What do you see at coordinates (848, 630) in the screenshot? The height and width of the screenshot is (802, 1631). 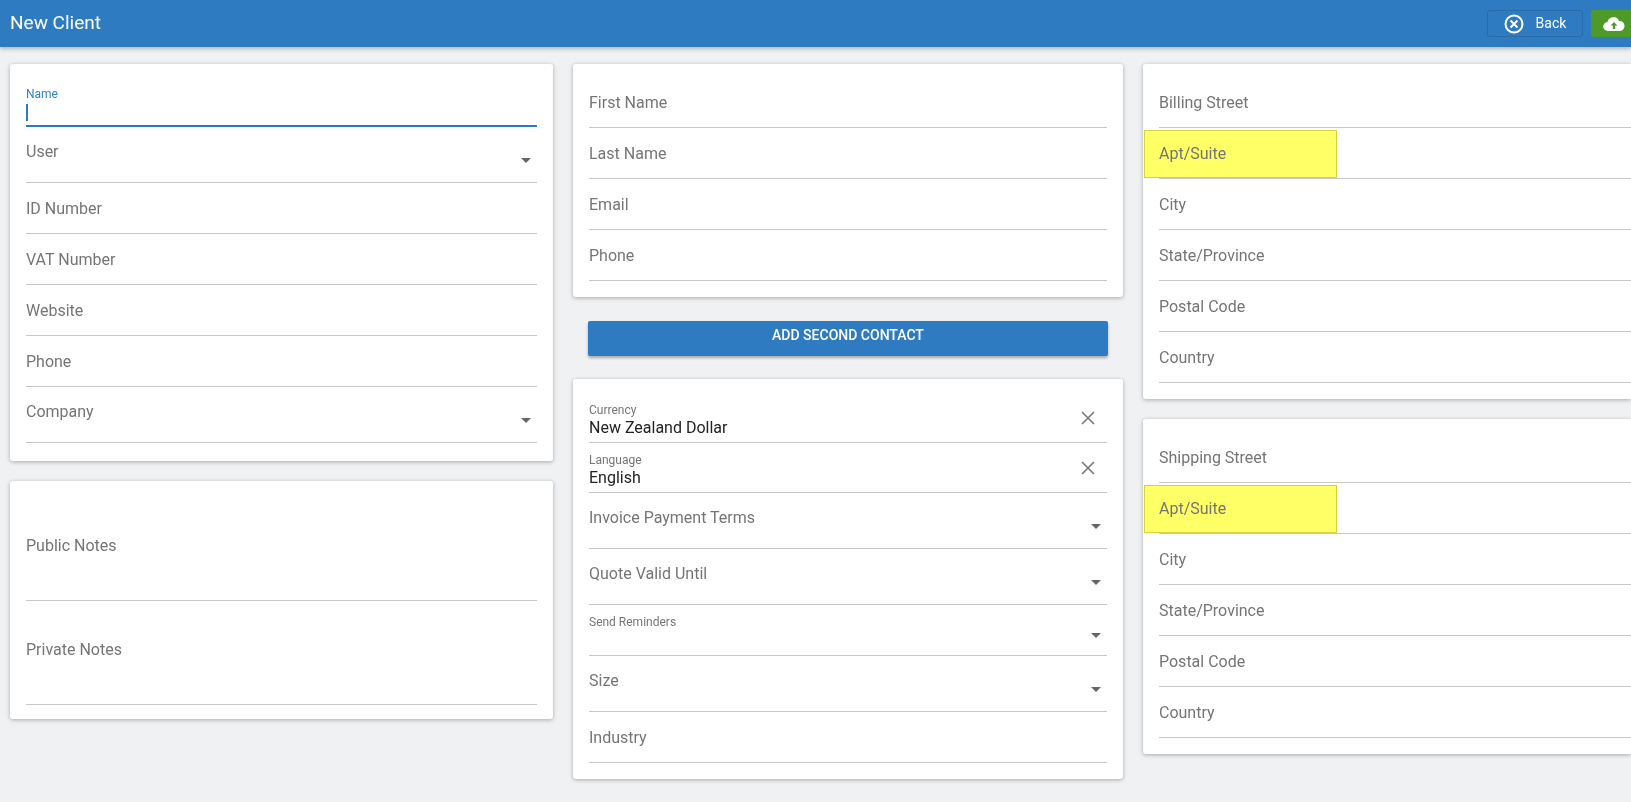 I see `select-field: Send Reminders` at bounding box center [848, 630].